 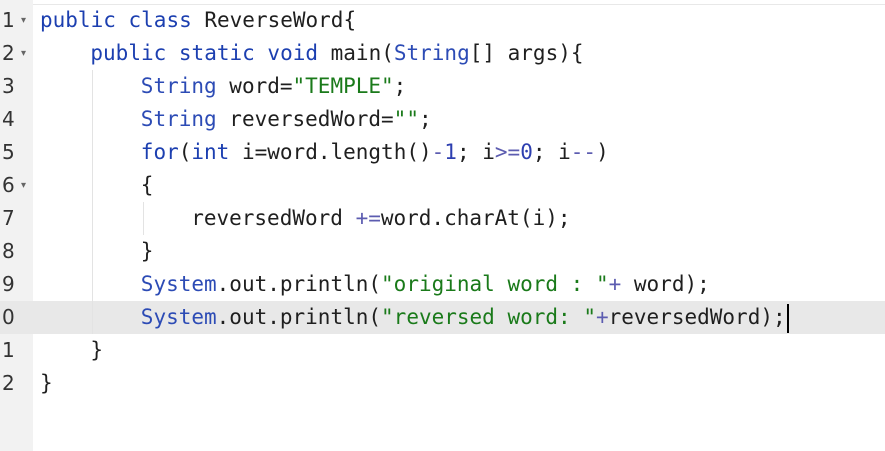 What do you see at coordinates (274, 20) in the screenshot?
I see `code-token: ReverseWord{` at bounding box center [274, 20].